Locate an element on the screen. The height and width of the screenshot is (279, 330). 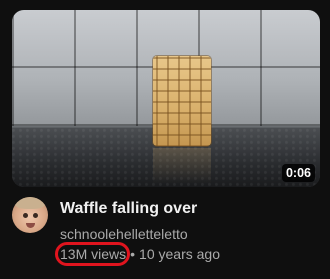
channel-avatar is located at coordinates (30, 215).